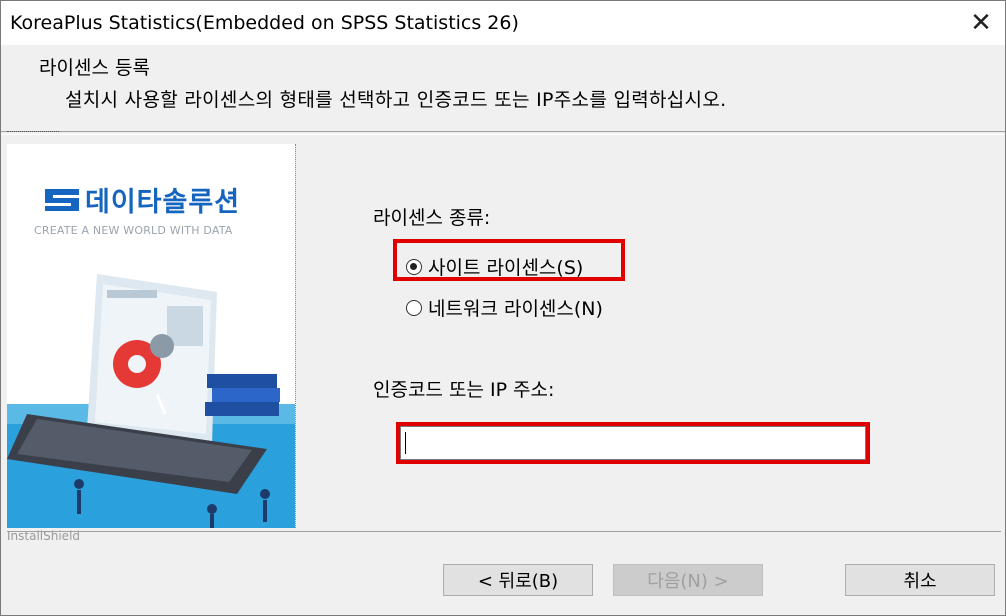 Image resolution: width=1006 pixels, height=616 pixels. Describe the element at coordinates (432, 218) in the screenshot. I see `license-type-label: 라이센스 종류:` at that location.